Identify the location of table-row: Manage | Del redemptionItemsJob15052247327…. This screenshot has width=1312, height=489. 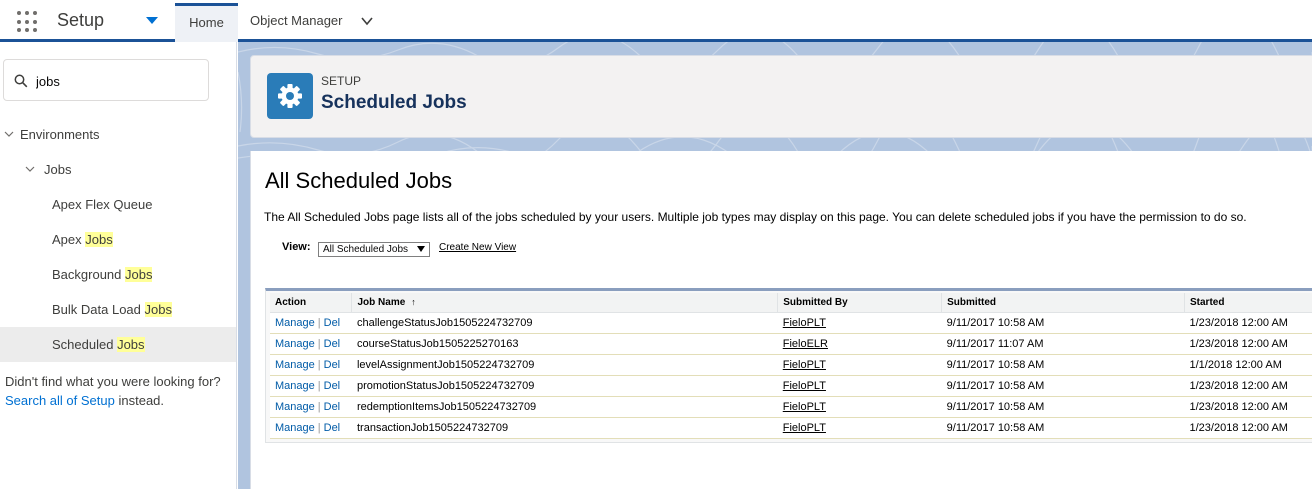
(791, 407).